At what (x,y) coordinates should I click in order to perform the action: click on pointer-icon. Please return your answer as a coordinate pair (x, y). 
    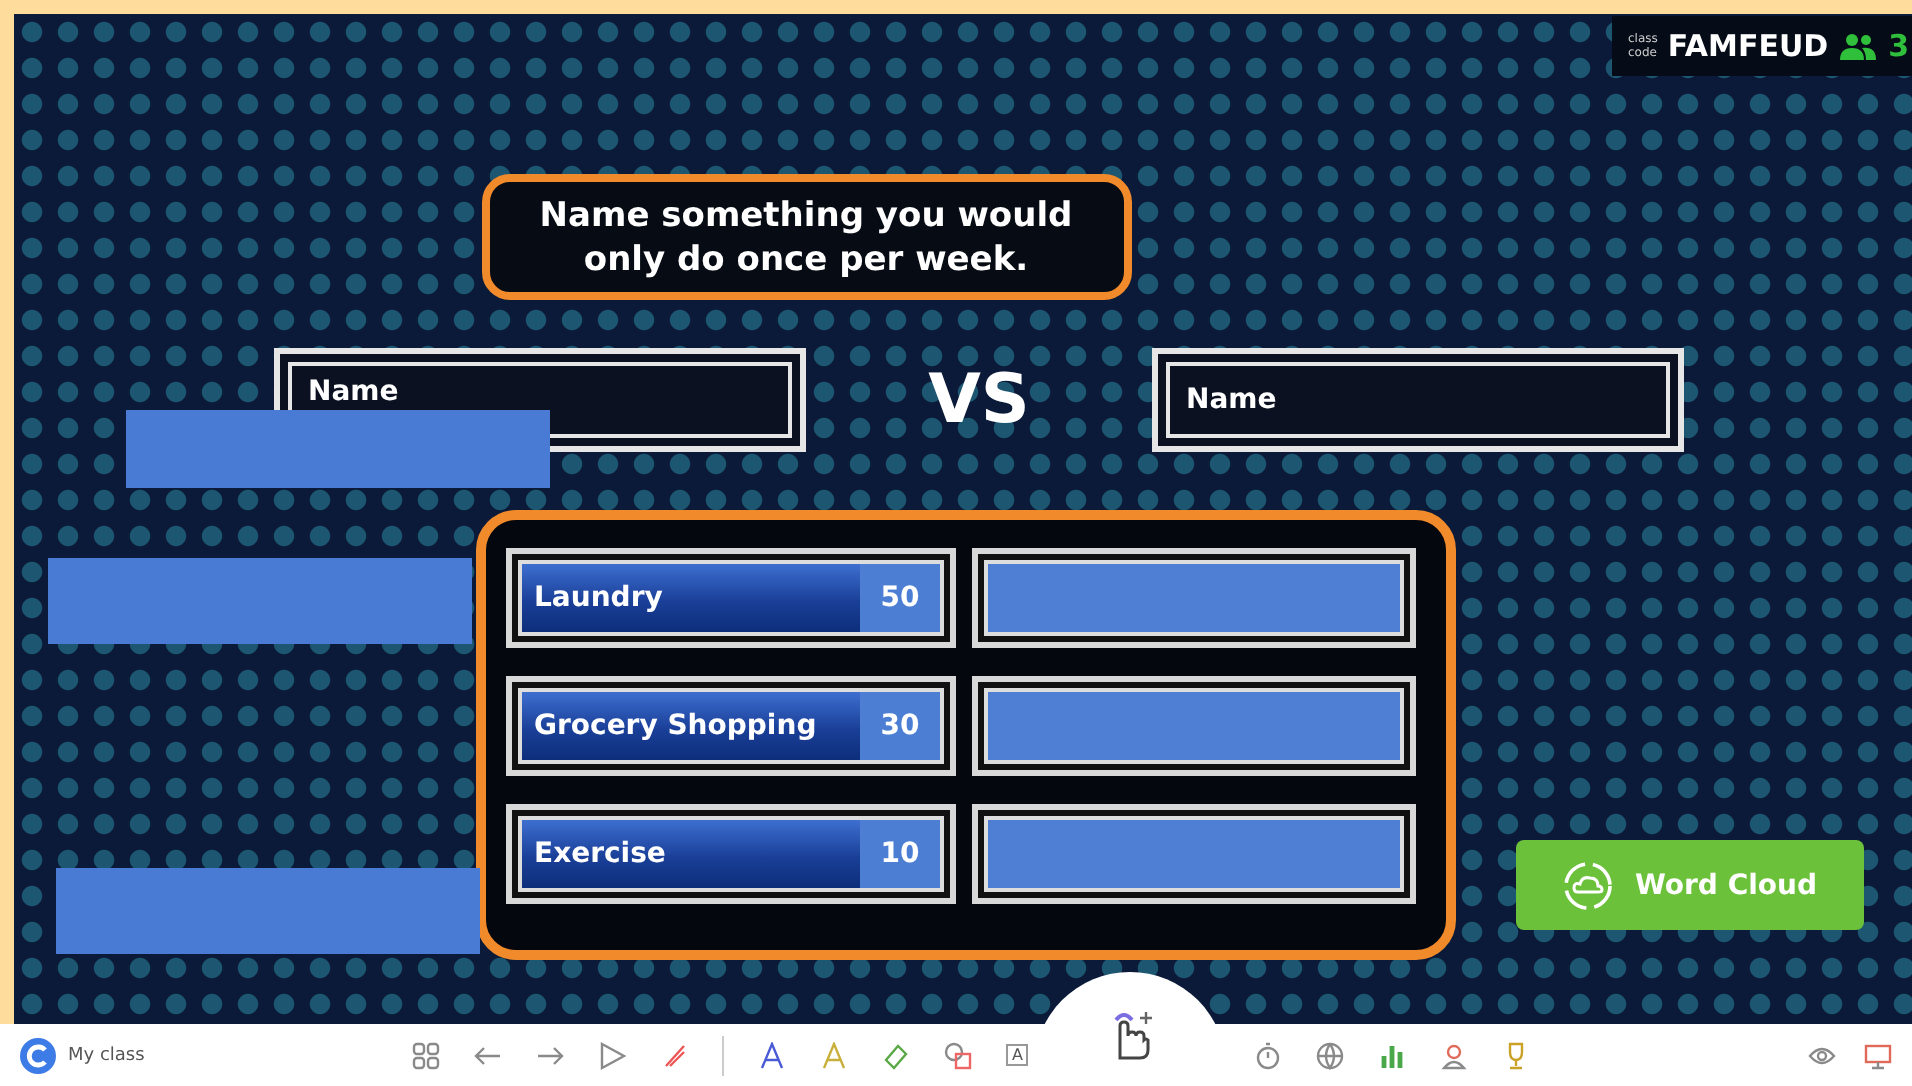
    Looking at the image, I should click on (612, 1055).